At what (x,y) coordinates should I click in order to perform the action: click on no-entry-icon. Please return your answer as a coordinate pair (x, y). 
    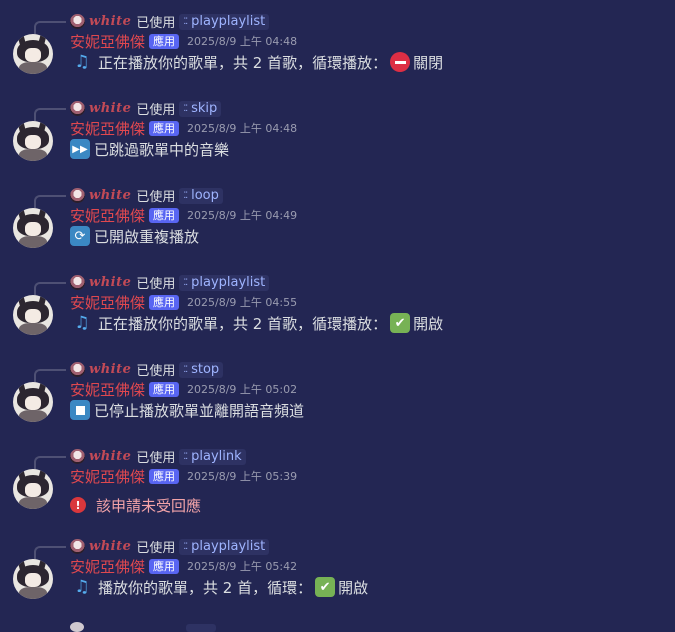
    Looking at the image, I should click on (400, 62).